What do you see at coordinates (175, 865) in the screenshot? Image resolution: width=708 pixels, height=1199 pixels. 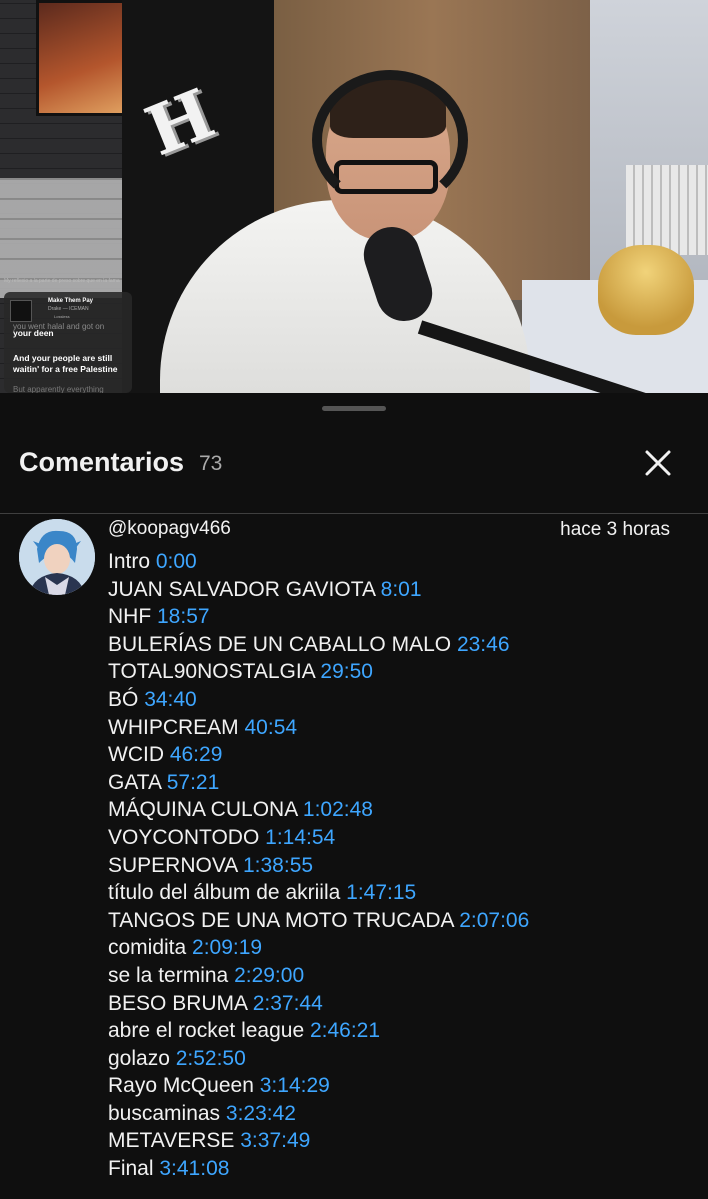 I see `line-text: SUPERNOVA` at bounding box center [175, 865].